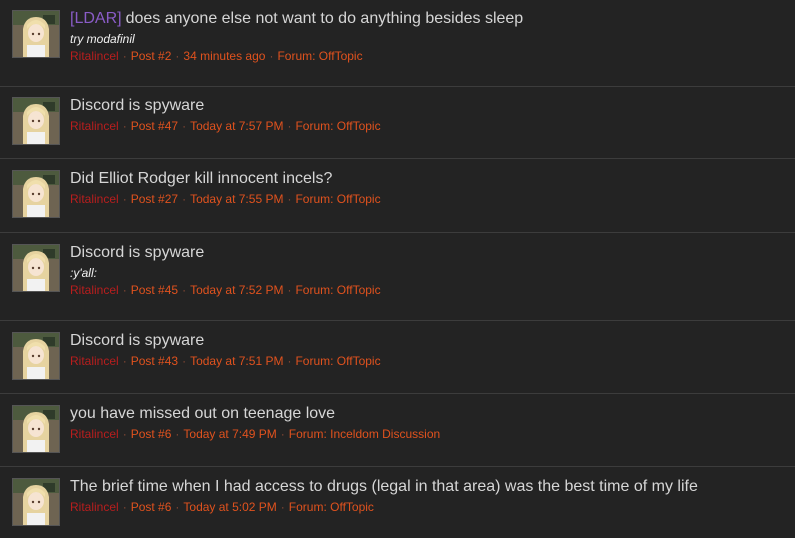 This screenshot has height=538, width=795. Describe the element at coordinates (96, 18) in the screenshot. I see `thread-prefix: [LDAR]` at that location.